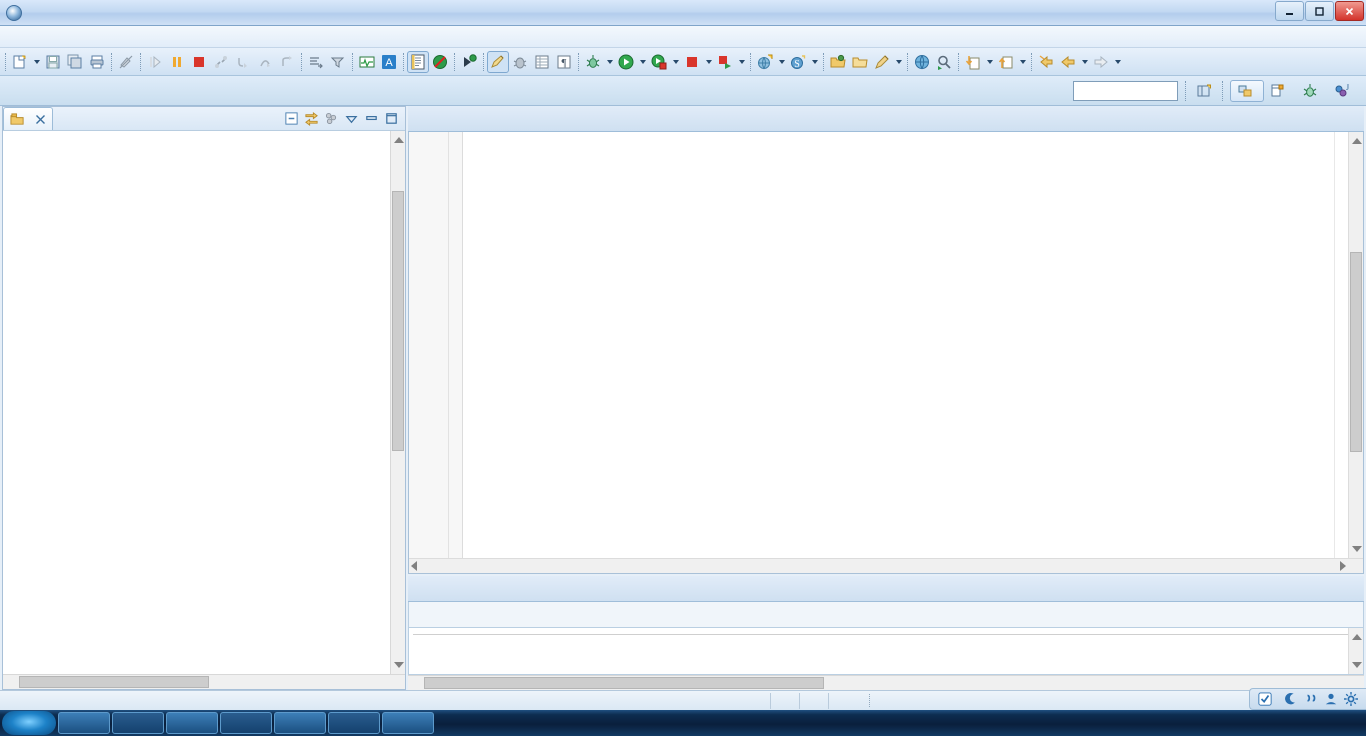  Describe the element at coordinates (126, 62) in the screenshot. I see `mark-occurrences-icon` at that location.